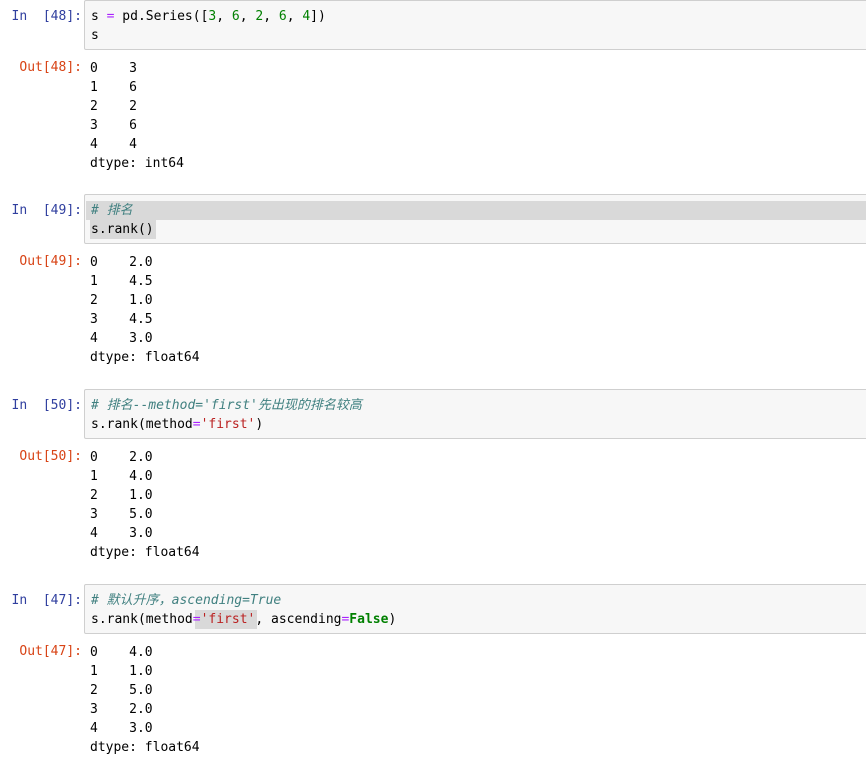  Describe the element at coordinates (226, 405) in the screenshot. I see `code-comment: # 排名--method='first'先出现的排名较高` at that location.